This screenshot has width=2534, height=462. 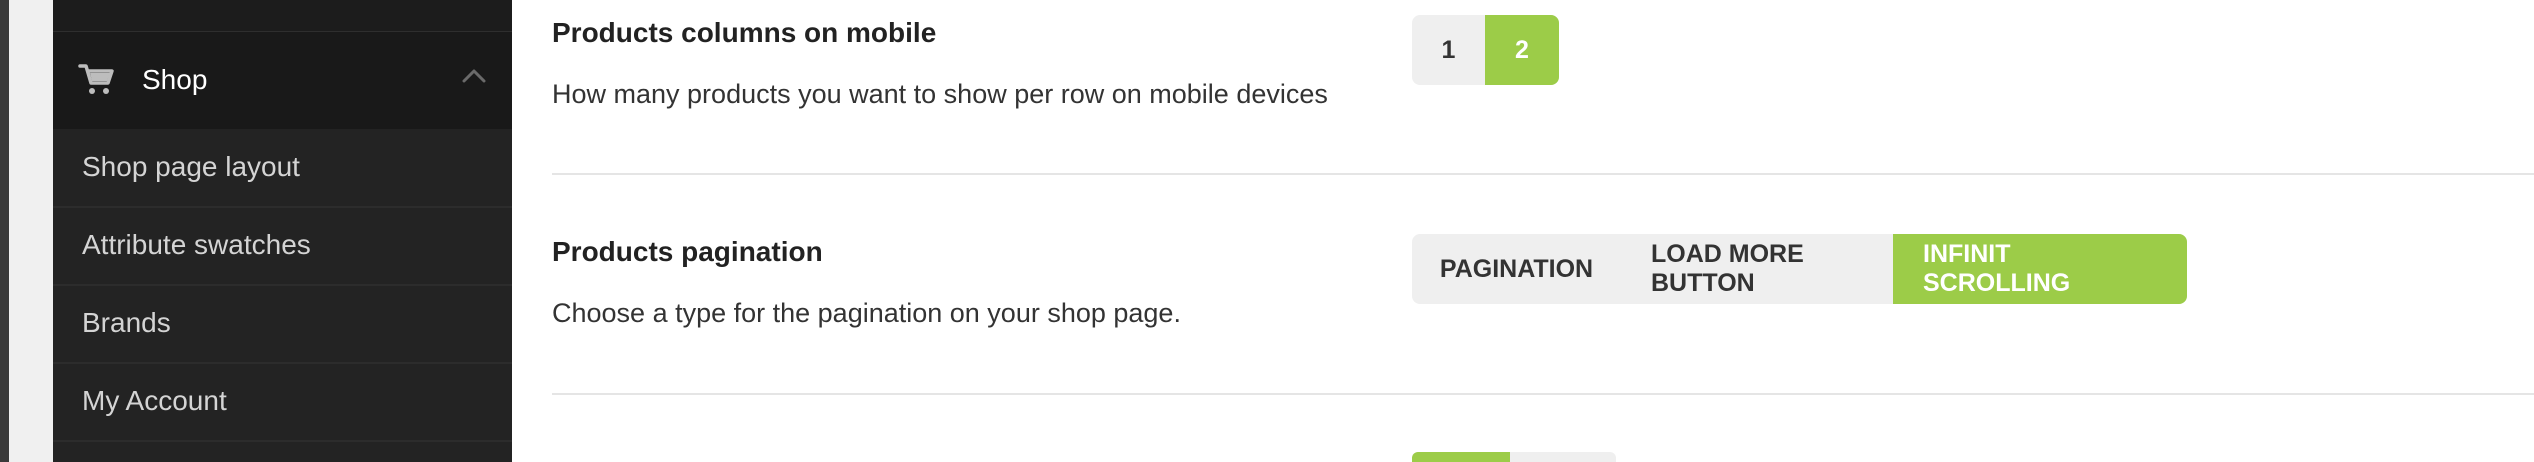 I want to click on option-pagination: PAGINATION, so click(x=1516, y=269).